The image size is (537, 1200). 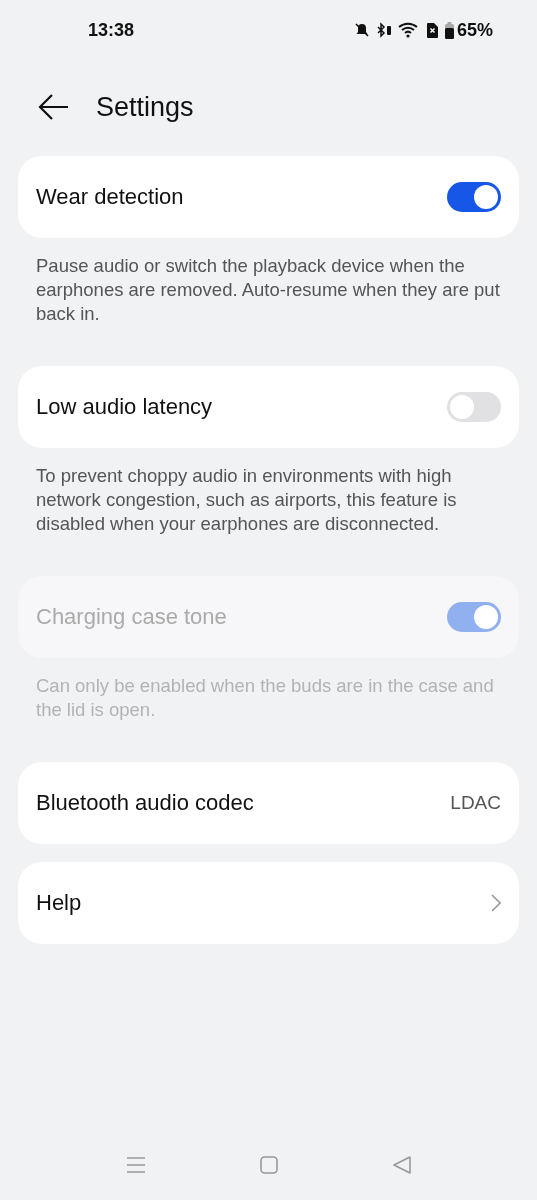 I want to click on battery-percent: 65%, so click(x=474, y=30).